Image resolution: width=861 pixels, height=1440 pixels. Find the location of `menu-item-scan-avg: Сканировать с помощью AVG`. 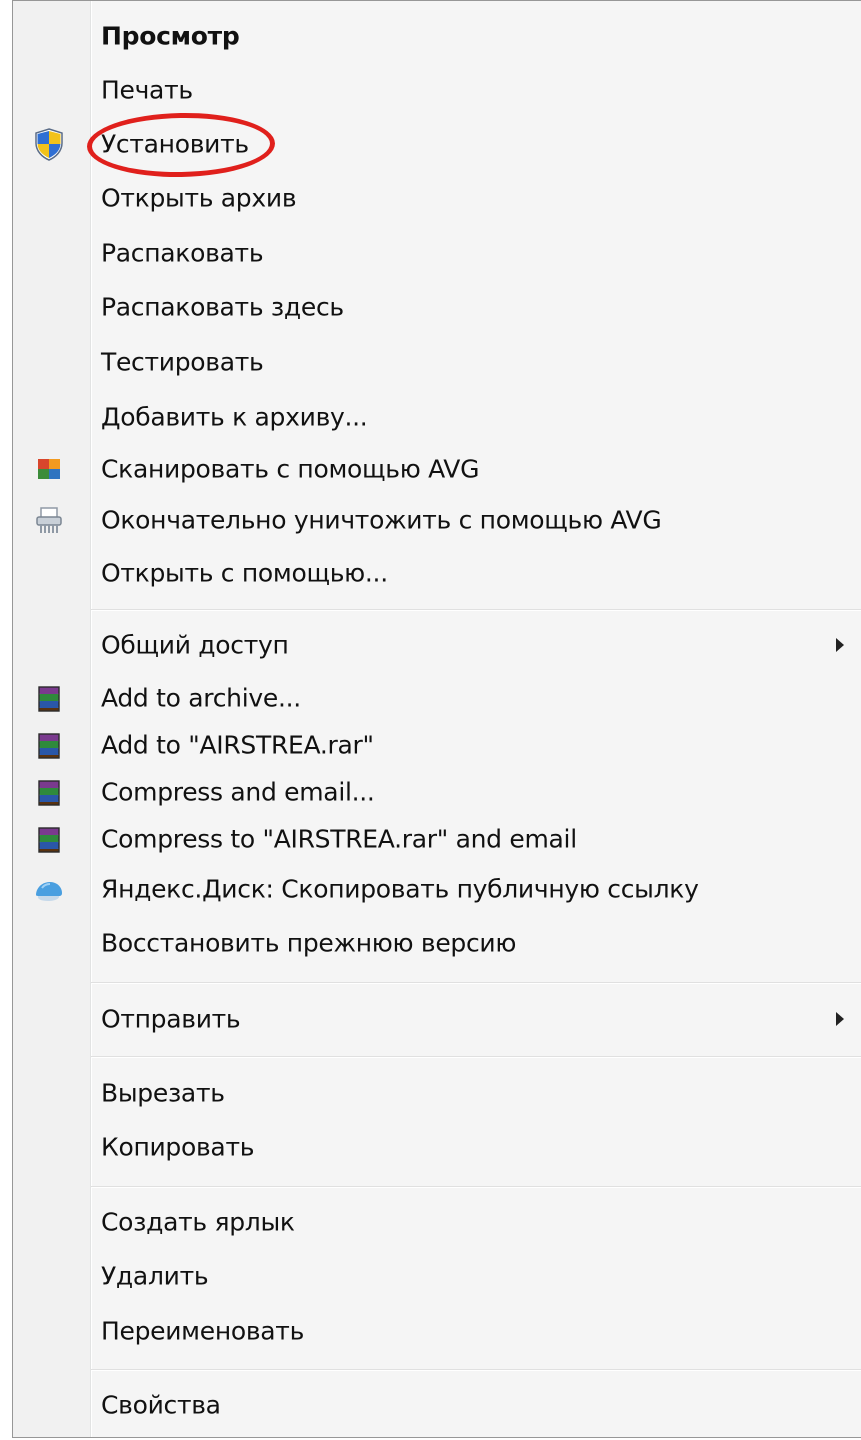

menu-item-scan-avg: Сканировать с помощью AVG is located at coordinates (437, 469).